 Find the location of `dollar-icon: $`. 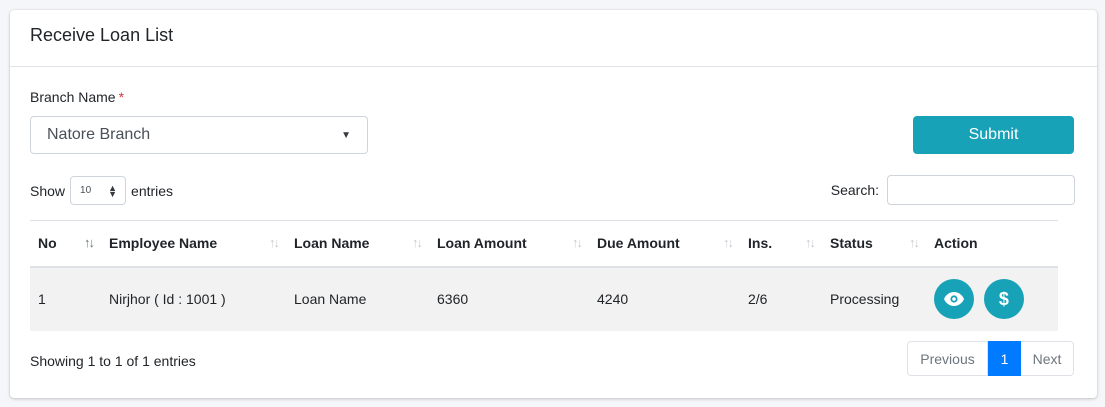

dollar-icon: $ is located at coordinates (1003, 298).